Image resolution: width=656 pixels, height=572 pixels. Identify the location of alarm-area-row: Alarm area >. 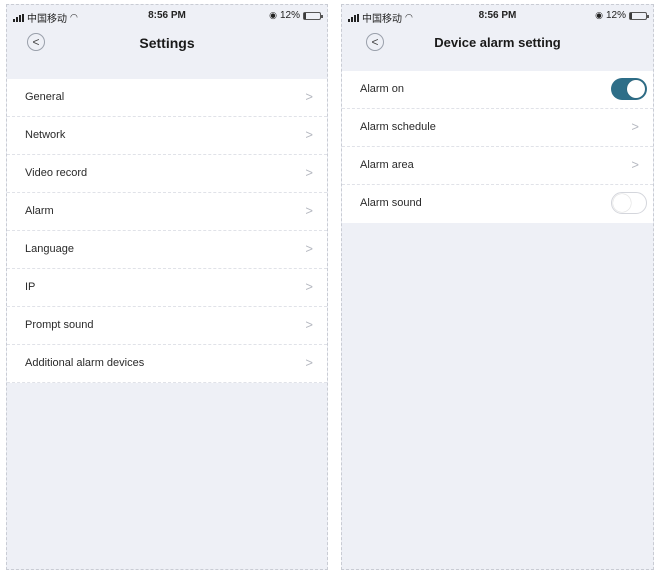
(497, 166).